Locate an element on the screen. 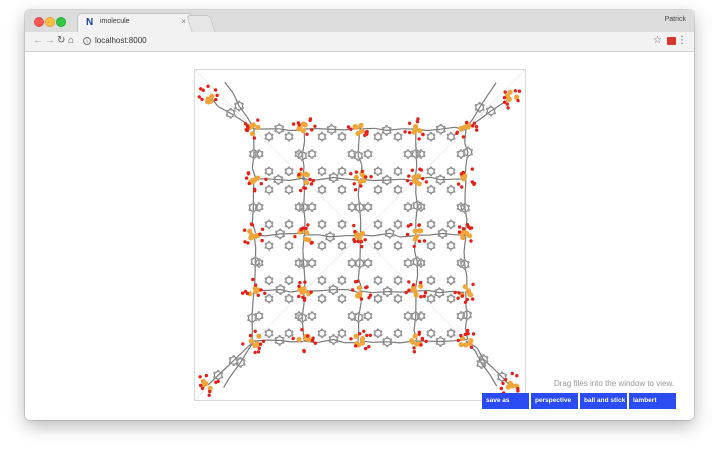 The width and height of the screenshot is (720, 457). close-tab-icon: × is located at coordinates (183, 21).